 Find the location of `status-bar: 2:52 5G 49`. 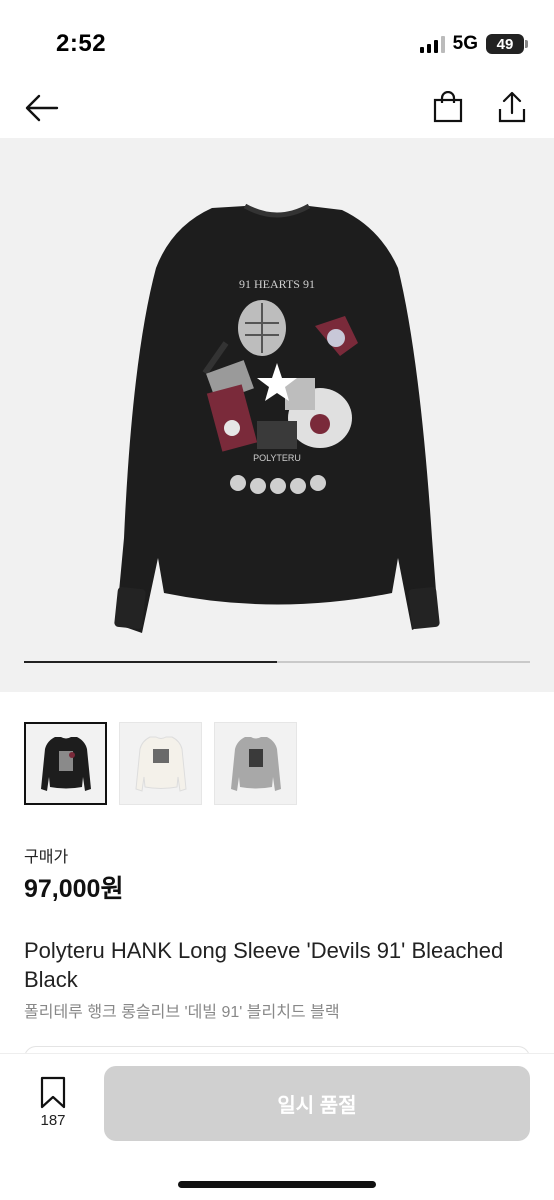

status-bar: 2:52 5G 49 is located at coordinates (277, 40).